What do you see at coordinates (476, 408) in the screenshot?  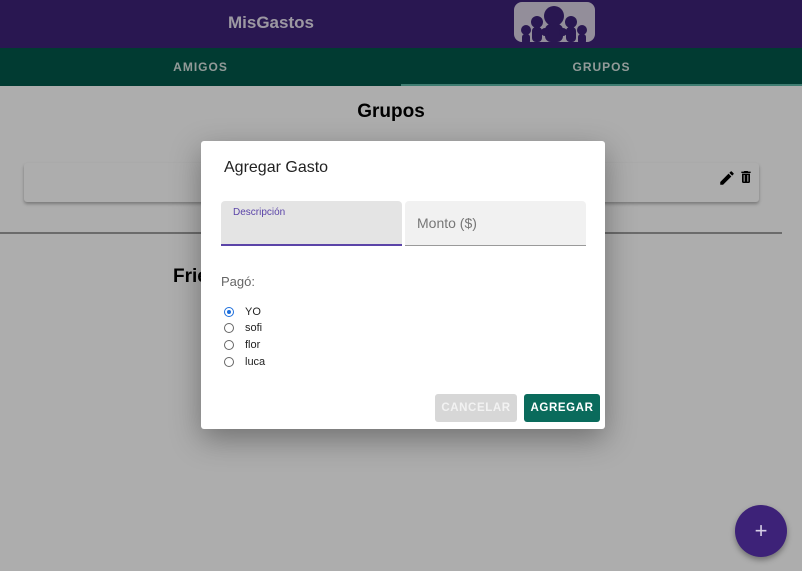 I see `cancel-button: CANCELAR` at bounding box center [476, 408].